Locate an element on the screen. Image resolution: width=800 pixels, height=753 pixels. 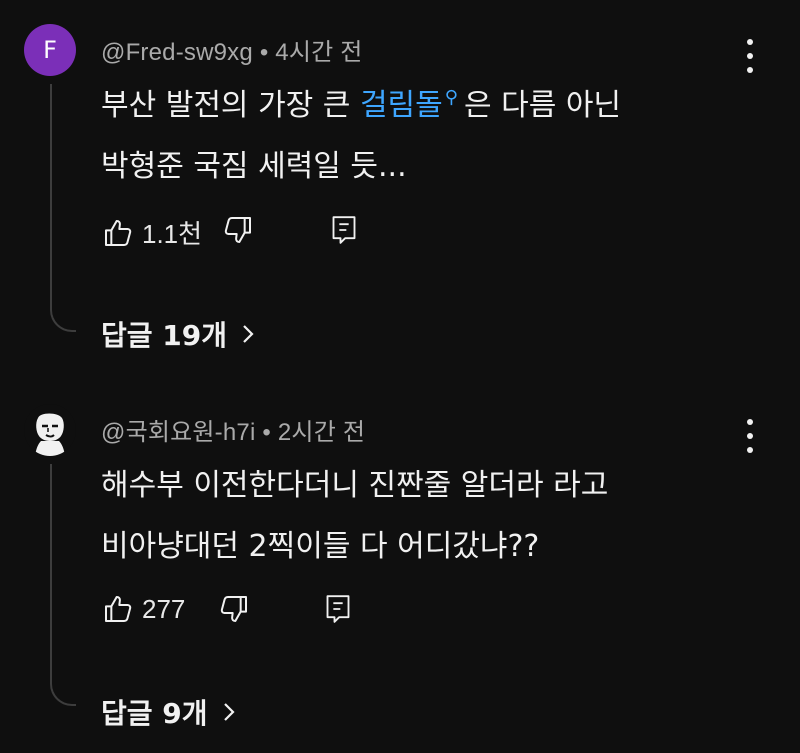
avatar-letter: F is located at coordinates (50, 50).